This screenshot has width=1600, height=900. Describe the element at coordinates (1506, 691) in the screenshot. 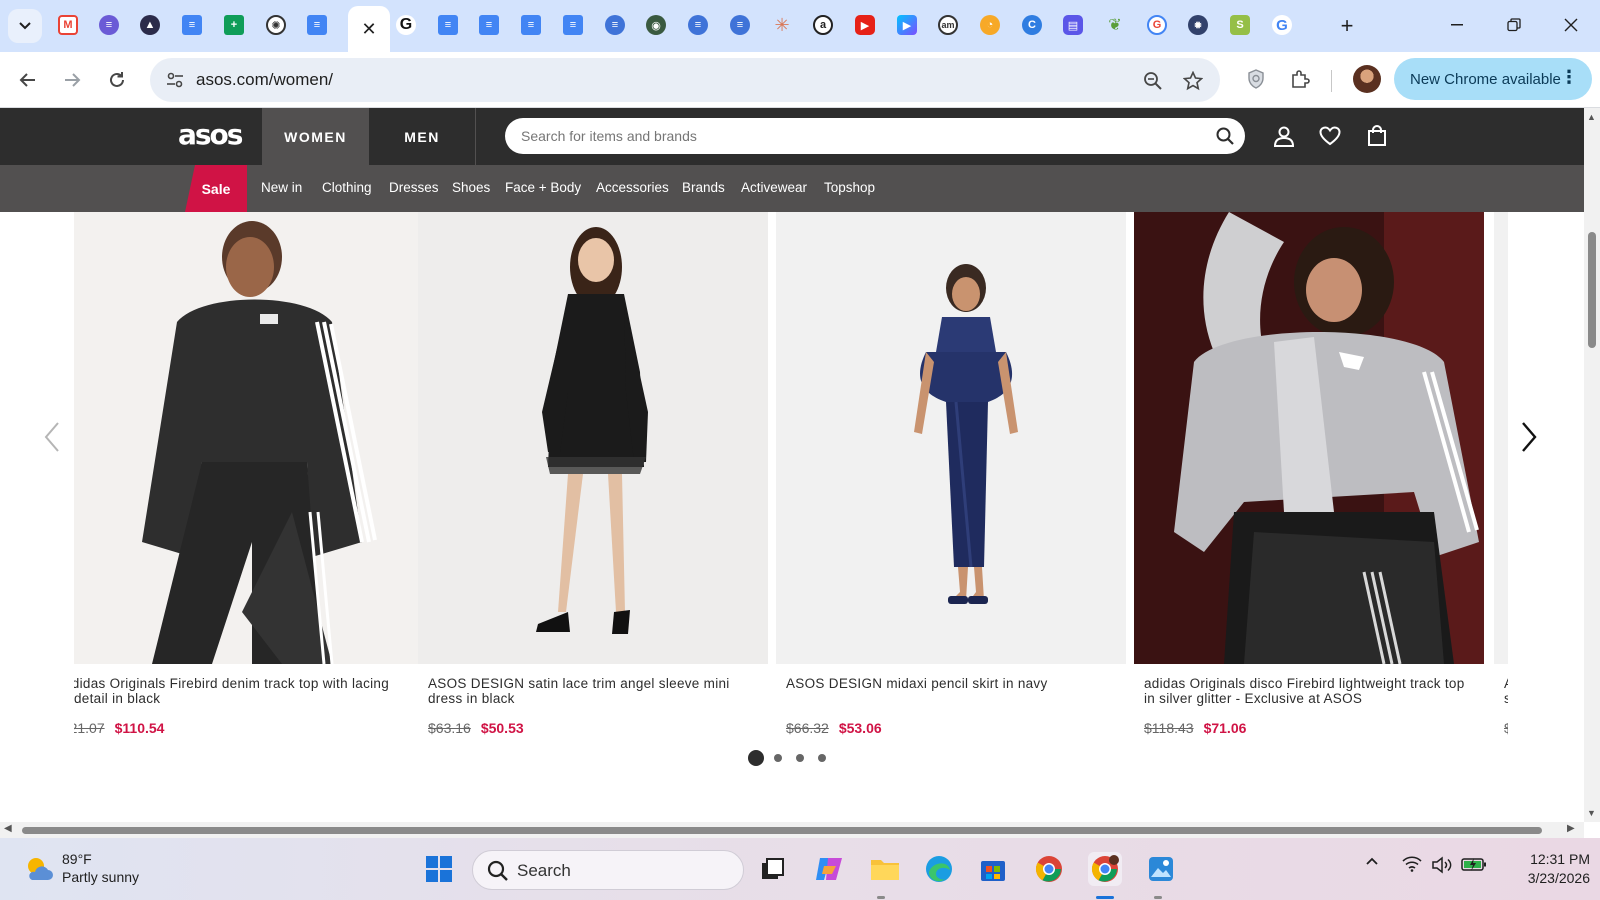

I see `product-name: A s` at that location.